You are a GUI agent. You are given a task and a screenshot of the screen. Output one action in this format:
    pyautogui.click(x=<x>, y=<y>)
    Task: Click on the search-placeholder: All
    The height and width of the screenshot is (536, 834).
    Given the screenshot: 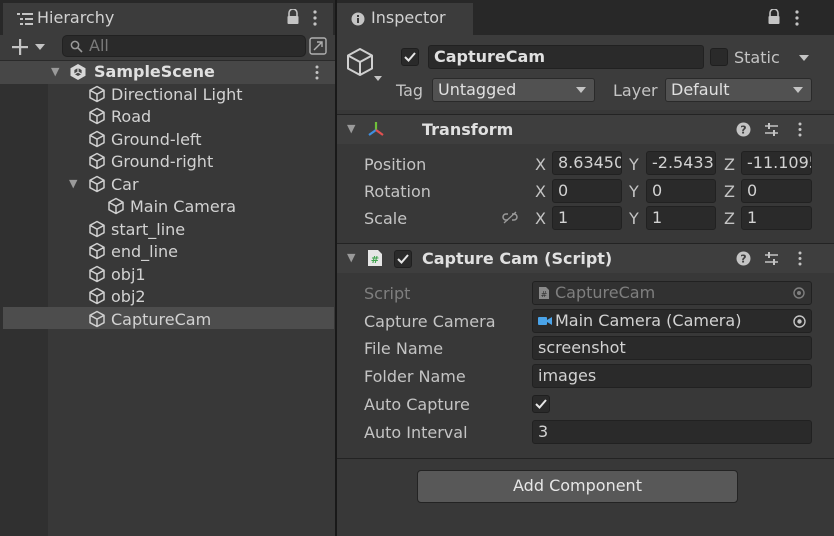 What is the action you would take?
    pyautogui.click(x=99, y=45)
    